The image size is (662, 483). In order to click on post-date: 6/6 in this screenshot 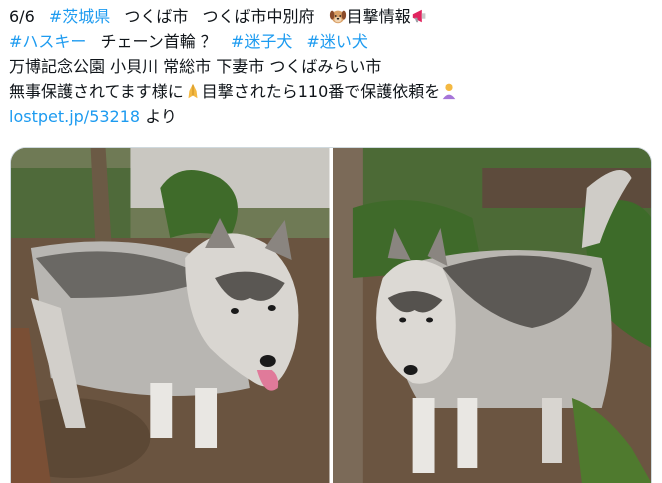, I will do `click(22, 16)`.